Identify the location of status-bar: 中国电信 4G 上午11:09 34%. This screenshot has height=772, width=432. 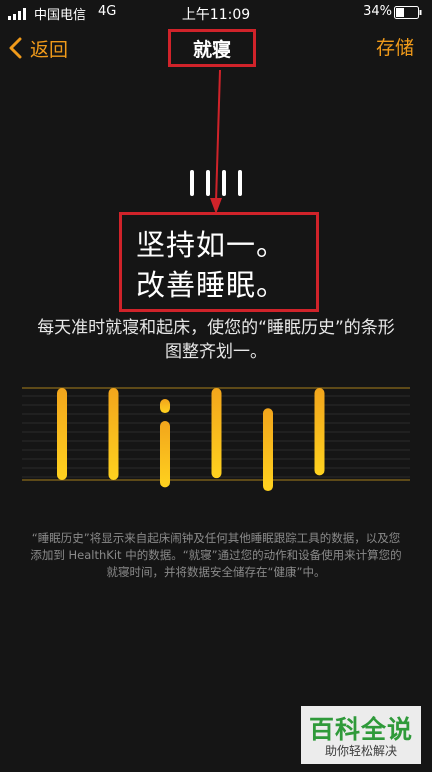
(216, 13).